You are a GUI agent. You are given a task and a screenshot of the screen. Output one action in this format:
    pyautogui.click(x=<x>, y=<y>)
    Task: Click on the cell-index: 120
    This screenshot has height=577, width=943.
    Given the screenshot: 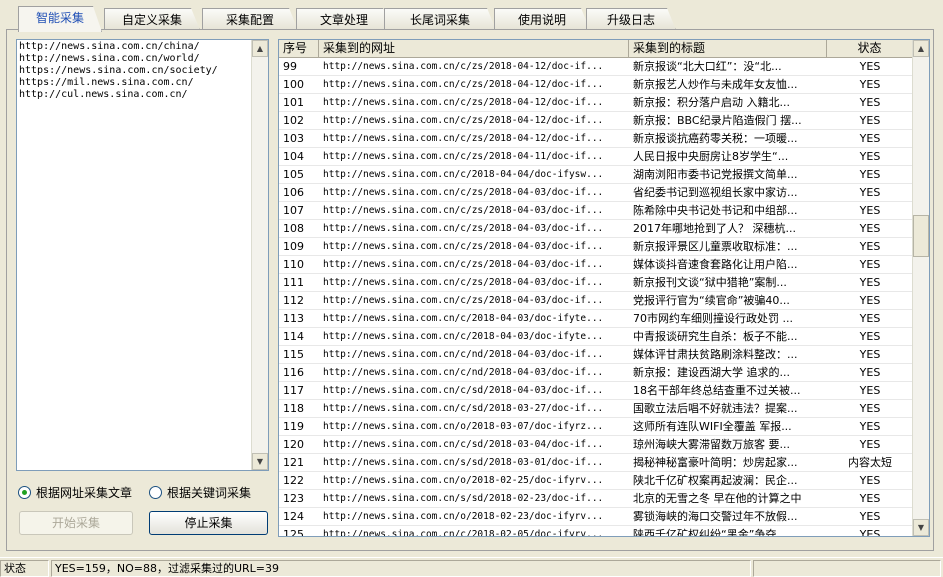 What is the action you would take?
    pyautogui.click(x=293, y=444)
    